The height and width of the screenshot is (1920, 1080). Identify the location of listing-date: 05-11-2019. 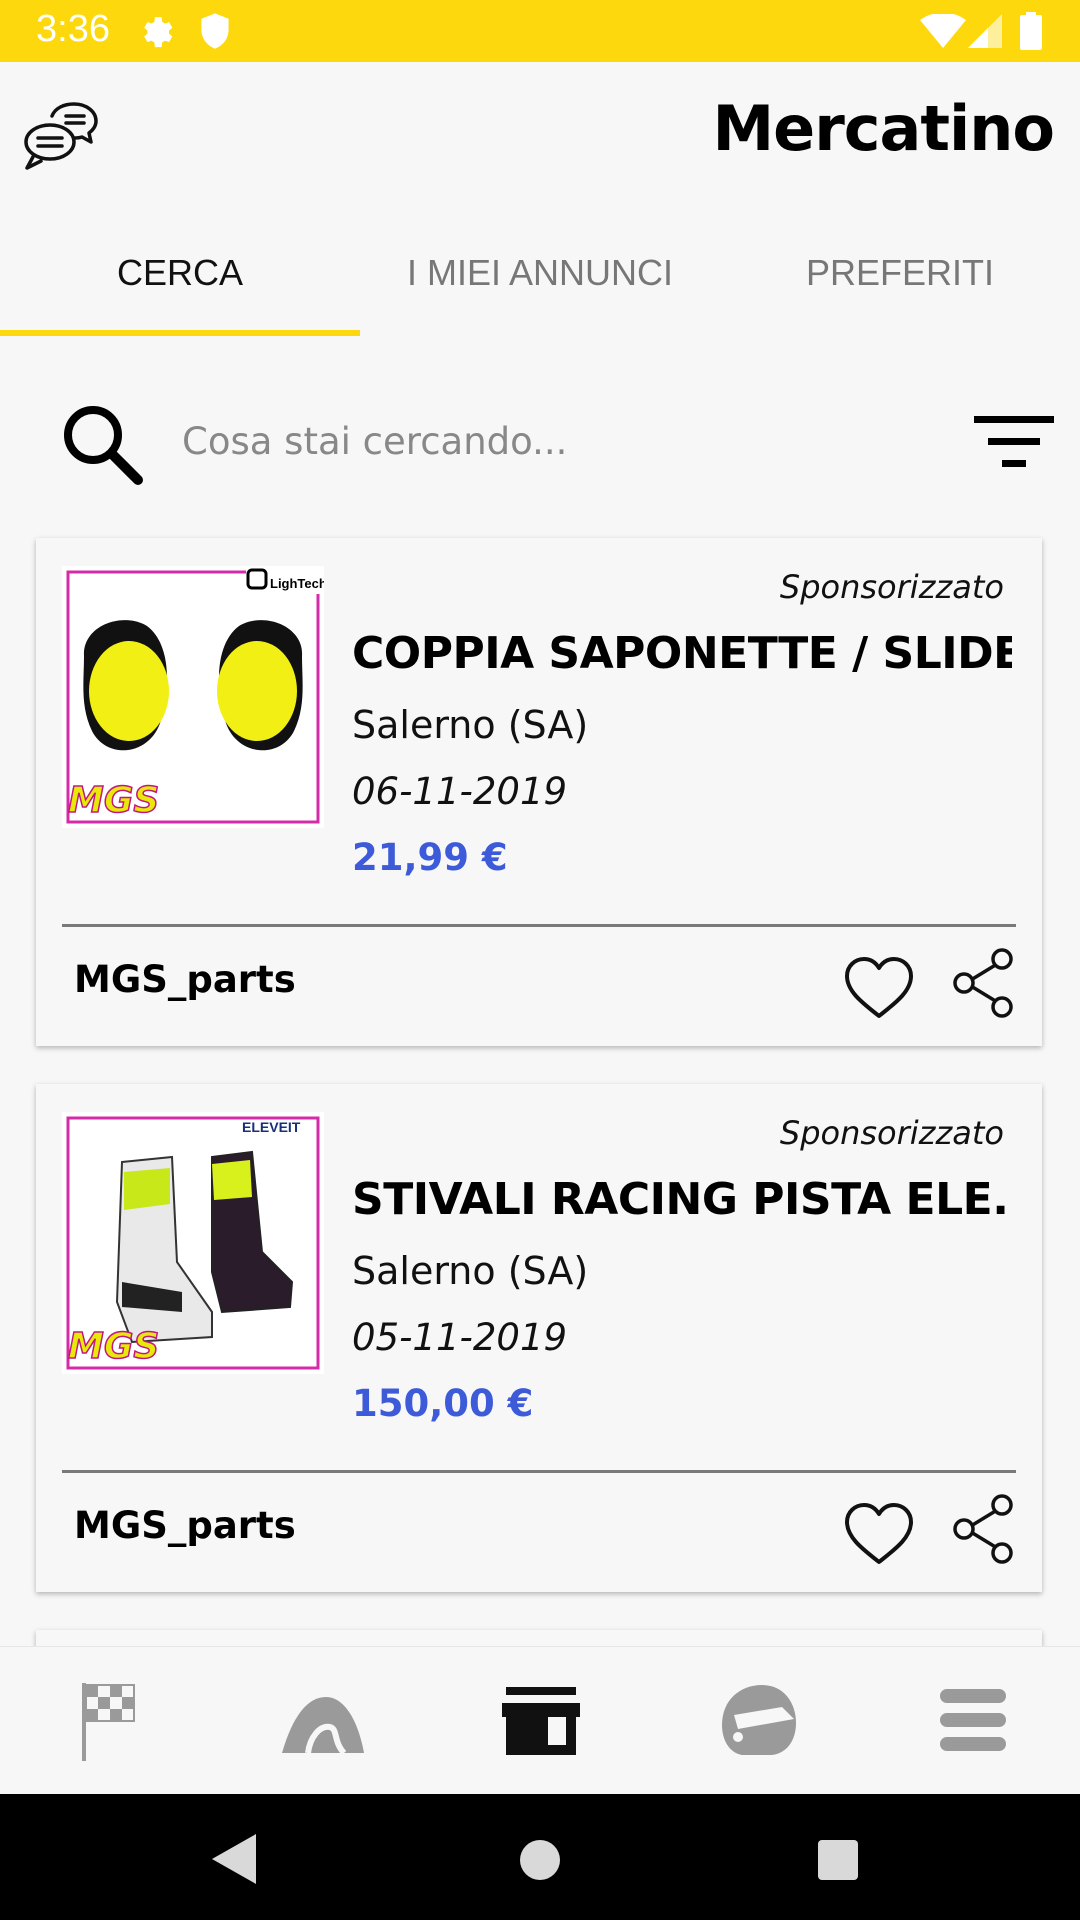
(460, 1337).